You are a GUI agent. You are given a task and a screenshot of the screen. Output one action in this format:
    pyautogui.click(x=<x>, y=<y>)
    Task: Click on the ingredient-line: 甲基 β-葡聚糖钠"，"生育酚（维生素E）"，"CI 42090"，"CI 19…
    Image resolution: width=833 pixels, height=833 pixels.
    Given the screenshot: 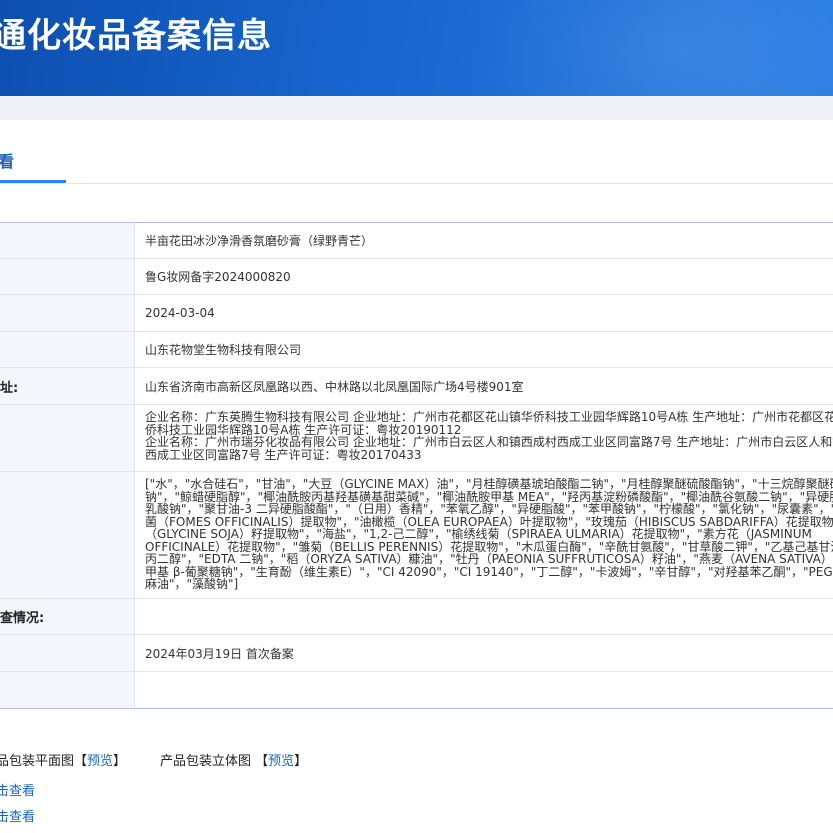 What is the action you would take?
    pyautogui.click(x=489, y=571)
    